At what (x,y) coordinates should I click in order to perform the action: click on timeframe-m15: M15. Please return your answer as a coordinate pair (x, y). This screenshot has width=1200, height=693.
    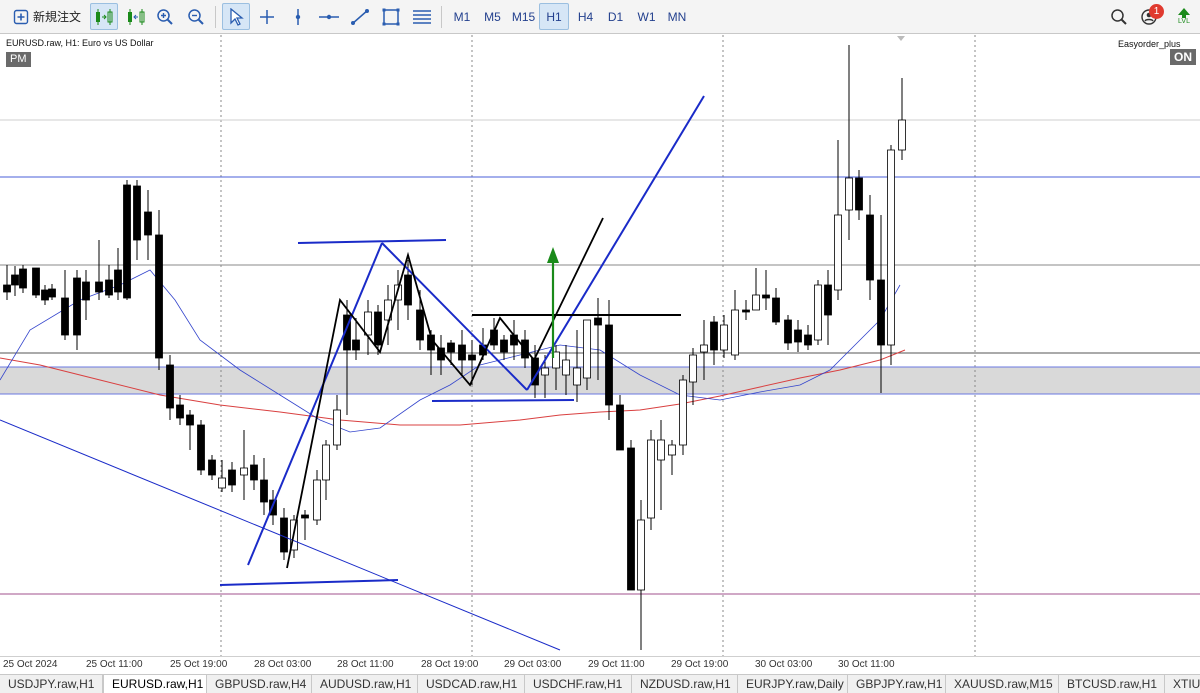
    Looking at the image, I should click on (523, 16).